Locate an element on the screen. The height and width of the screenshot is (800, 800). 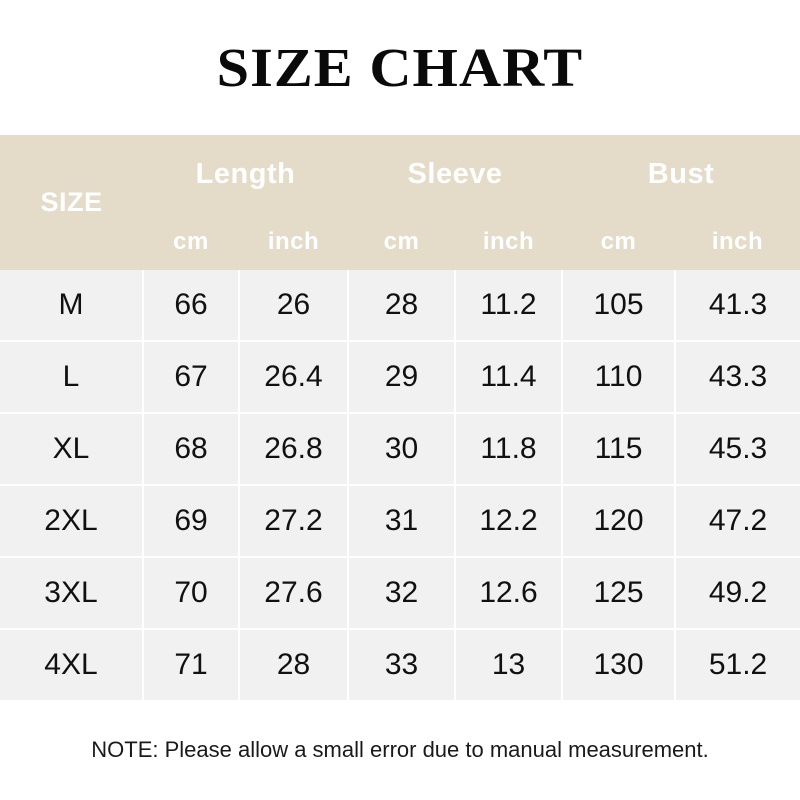
cell-sleeve-inch: 13 is located at coordinates (509, 664).